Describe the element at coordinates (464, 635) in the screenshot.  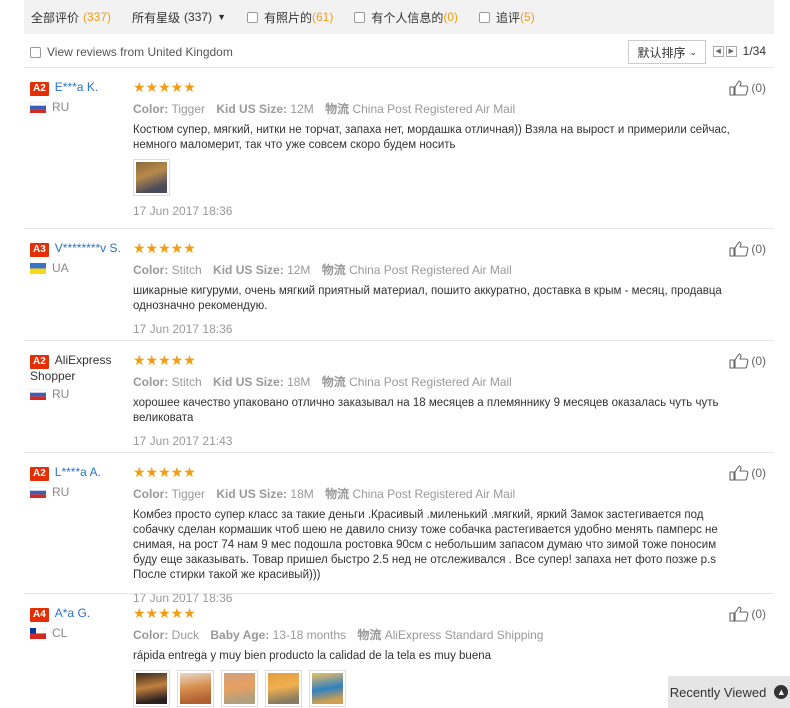
I see `shipping-value: AliExpress Standard Shipping` at that location.